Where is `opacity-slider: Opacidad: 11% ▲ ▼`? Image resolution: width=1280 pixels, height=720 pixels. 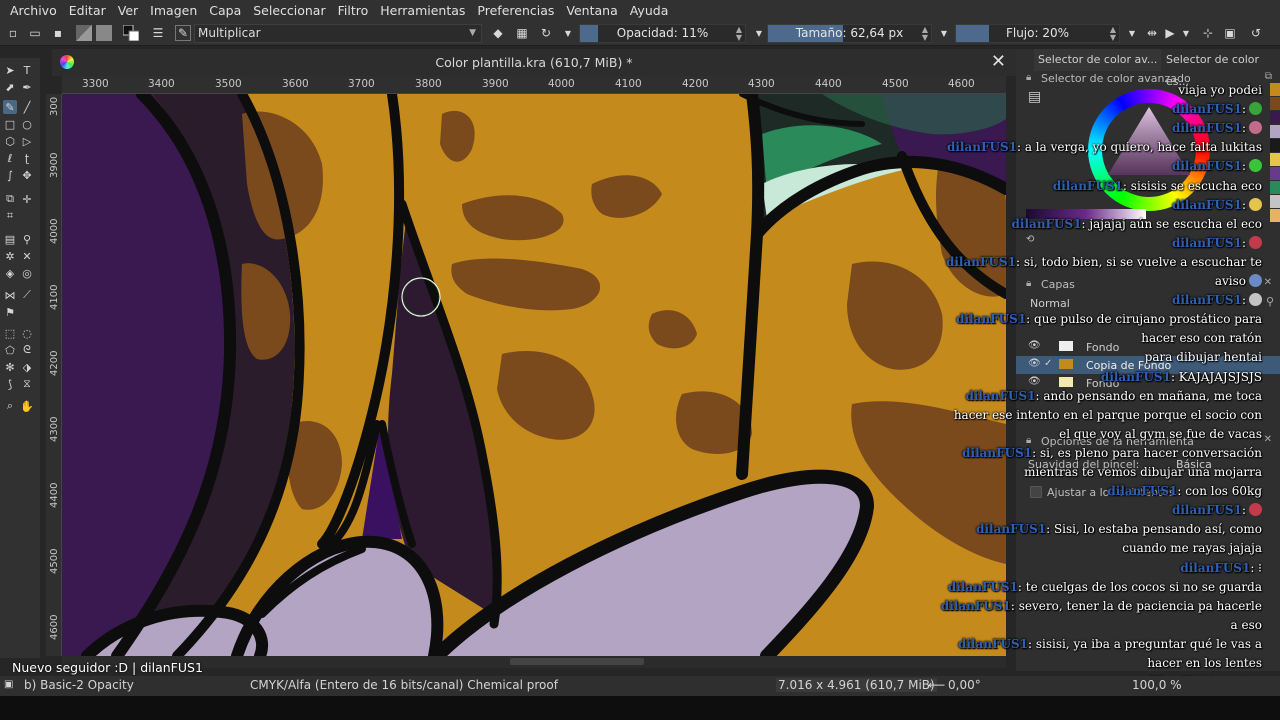 opacity-slider: Opacidad: 11% ▲ ▼ is located at coordinates (662, 33).